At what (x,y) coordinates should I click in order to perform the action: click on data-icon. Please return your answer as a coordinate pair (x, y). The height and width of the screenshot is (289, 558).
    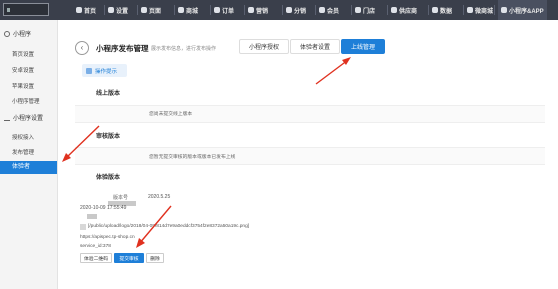
    Looking at the image, I should click on (435, 10).